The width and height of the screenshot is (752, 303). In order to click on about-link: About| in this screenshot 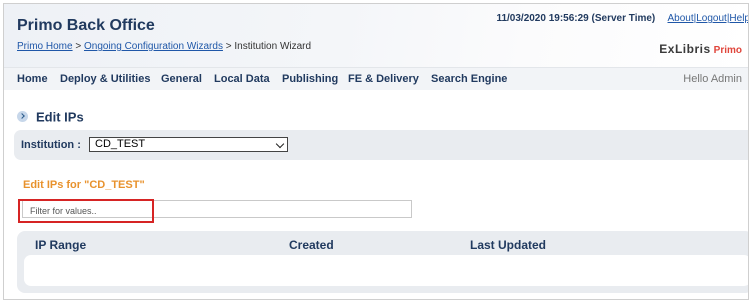, I will do `click(682, 18)`.